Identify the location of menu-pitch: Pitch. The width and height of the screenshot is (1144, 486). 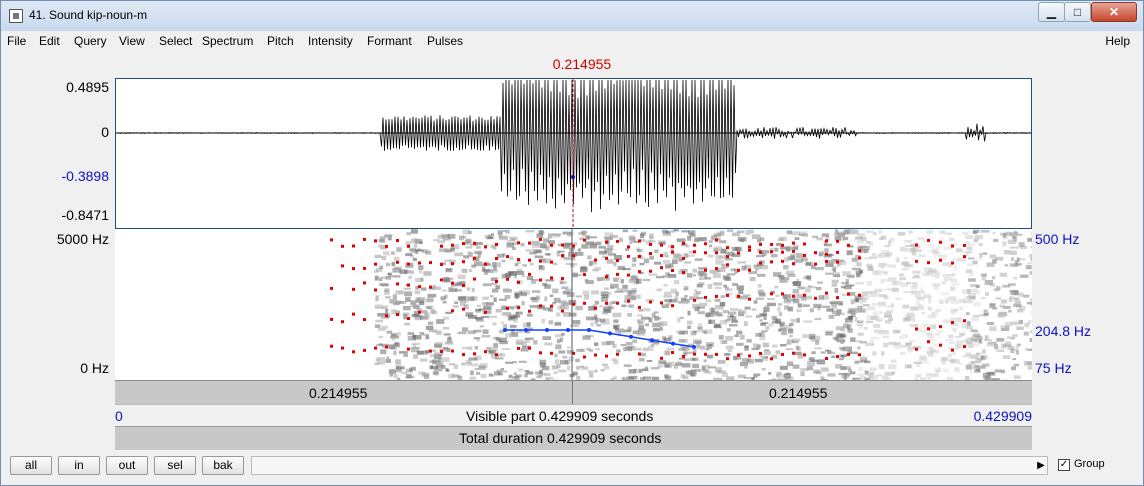
(280, 41).